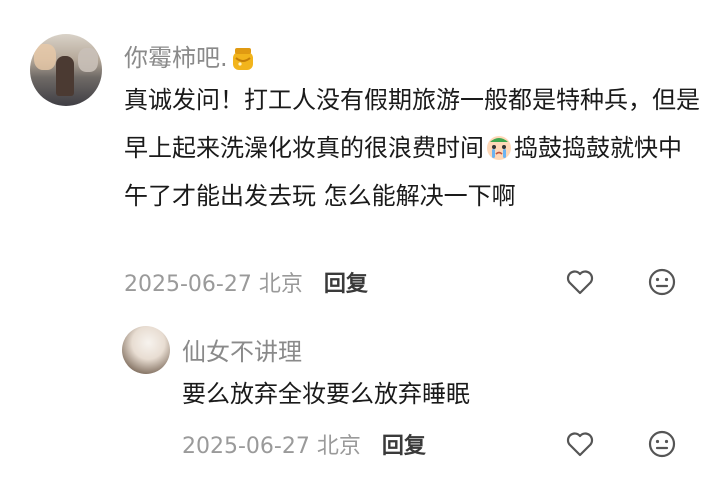 Image resolution: width=720 pixels, height=487 pixels. Describe the element at coordinates (242, 59) in the screenshot. I see `honey-jar-icon` at that location.